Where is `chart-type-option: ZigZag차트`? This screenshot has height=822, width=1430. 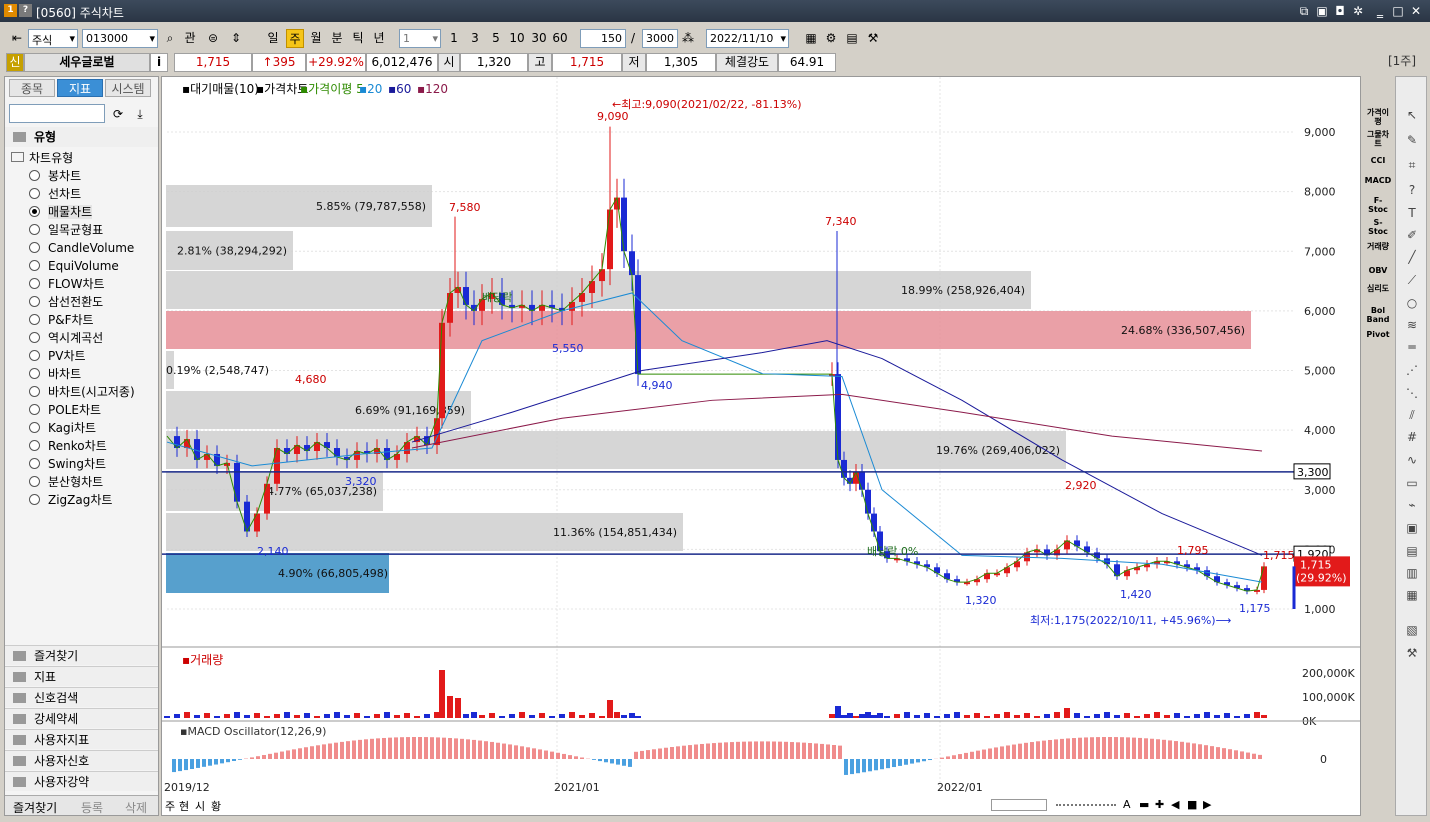 chart-type-option: ZigZag차트 is located at coordinates (70, 500).